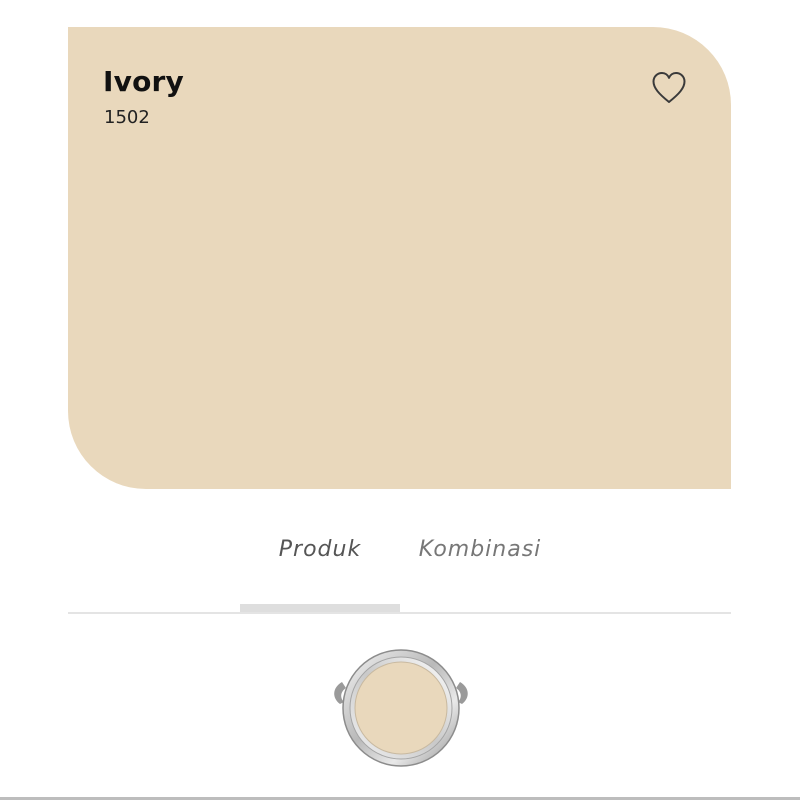  I want to click on favorite-button, so click(669, 88).